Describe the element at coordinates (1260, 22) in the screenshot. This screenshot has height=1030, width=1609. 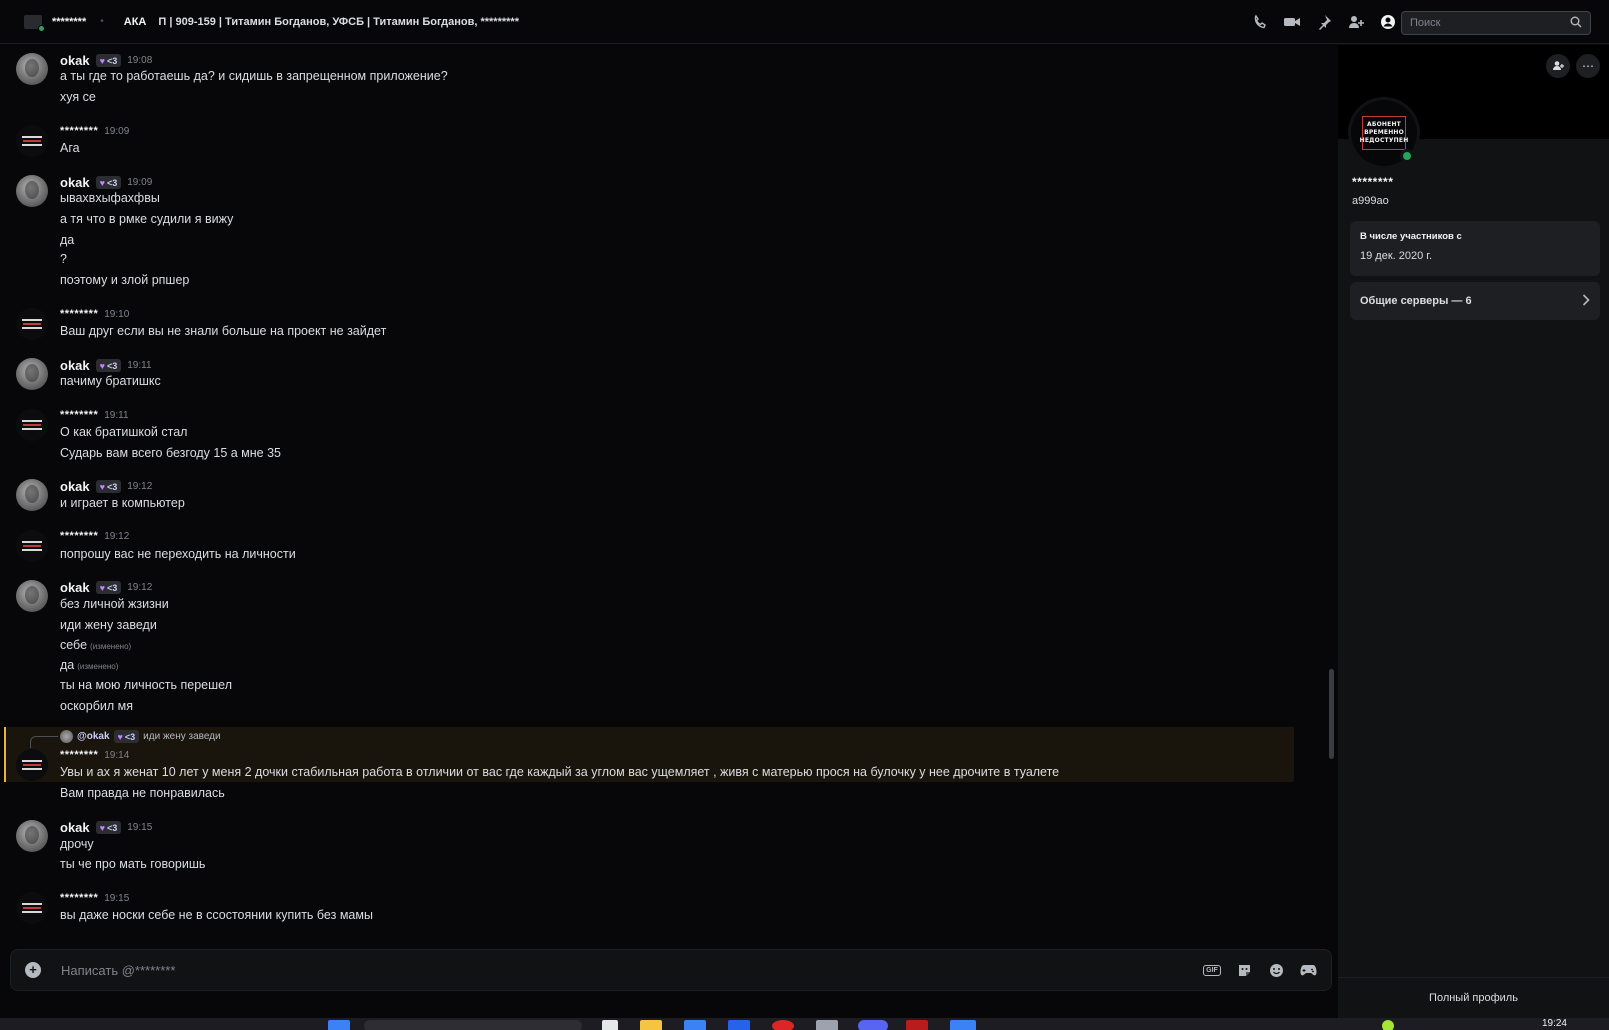
I see `phone-icon` at that location.